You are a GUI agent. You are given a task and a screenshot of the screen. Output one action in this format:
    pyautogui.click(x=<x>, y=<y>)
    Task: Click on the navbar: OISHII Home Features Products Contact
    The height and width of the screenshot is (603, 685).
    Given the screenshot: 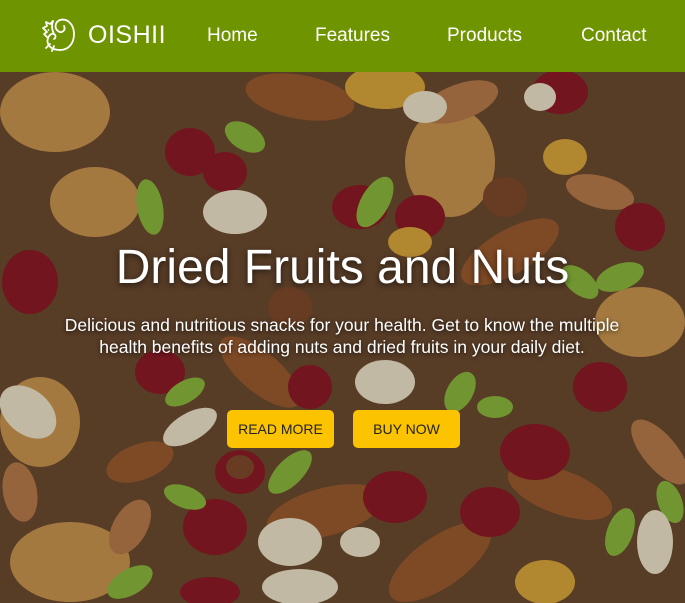 What is the action you would take?
    pyautogui.click(x=342, y=36)
    